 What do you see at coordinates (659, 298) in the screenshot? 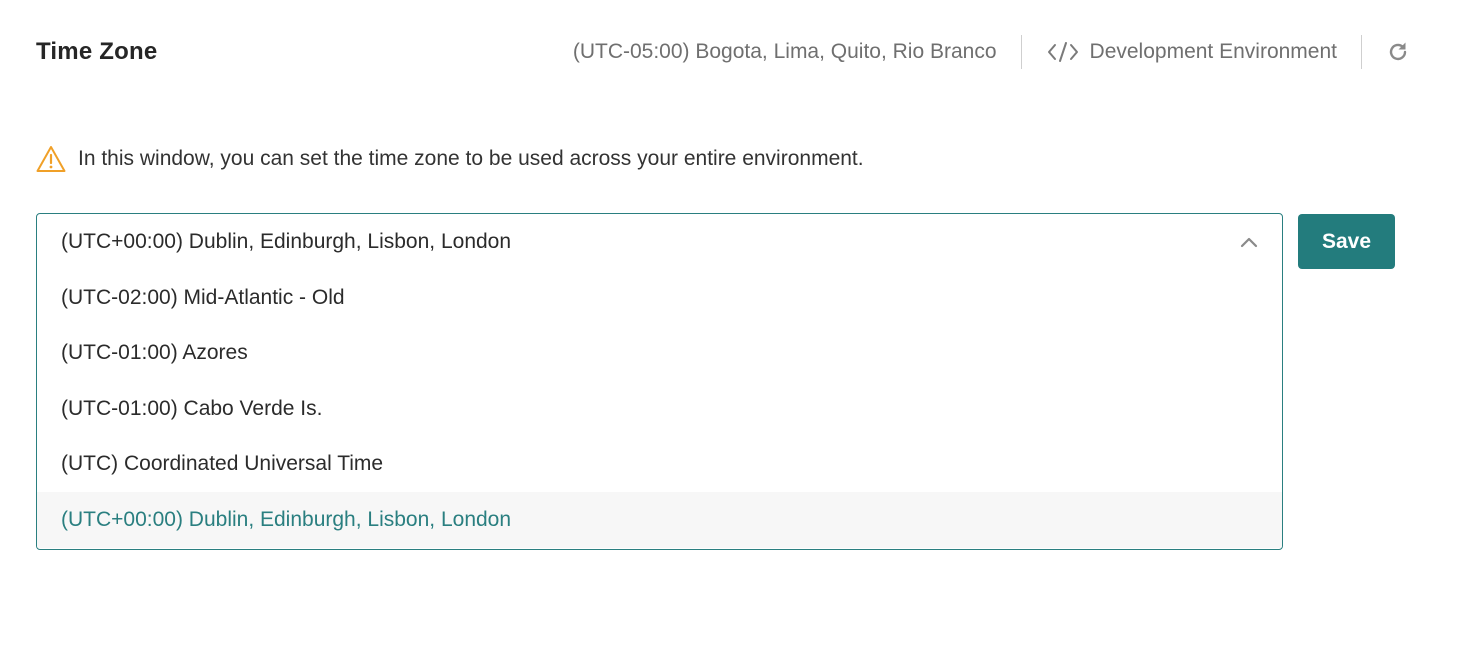
I see `timezone-option: (UTC-02:00) Mid-Atlantic - Old` at bounding box center [659, 298].